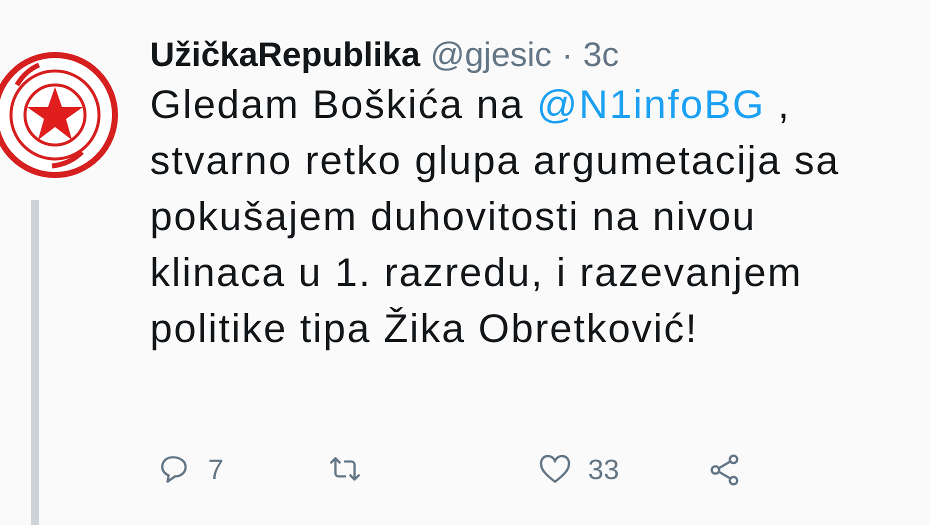  I want to click on user-handle: @gjesic, so click(491, 55).